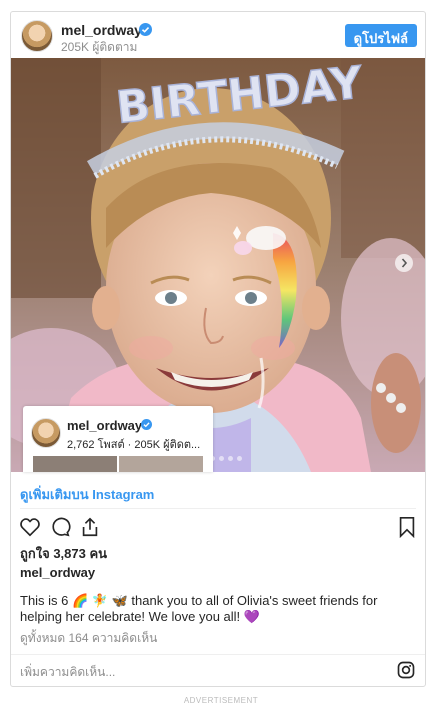 Image resolution: width=442 pixels, height=705 pixels. I want to click on username: mel_ordway, so click(101, 30).